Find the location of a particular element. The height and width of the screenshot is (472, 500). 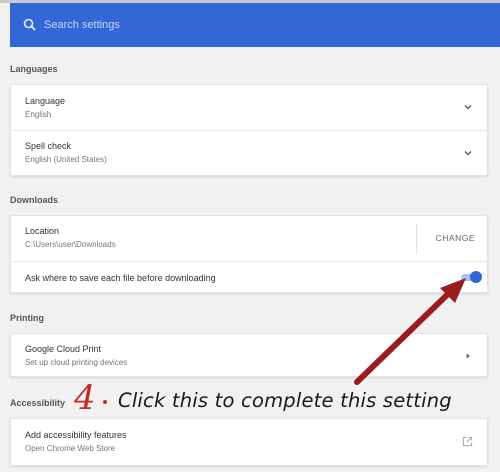

section-title-languages: Languages is located at coordinates (34, 69).